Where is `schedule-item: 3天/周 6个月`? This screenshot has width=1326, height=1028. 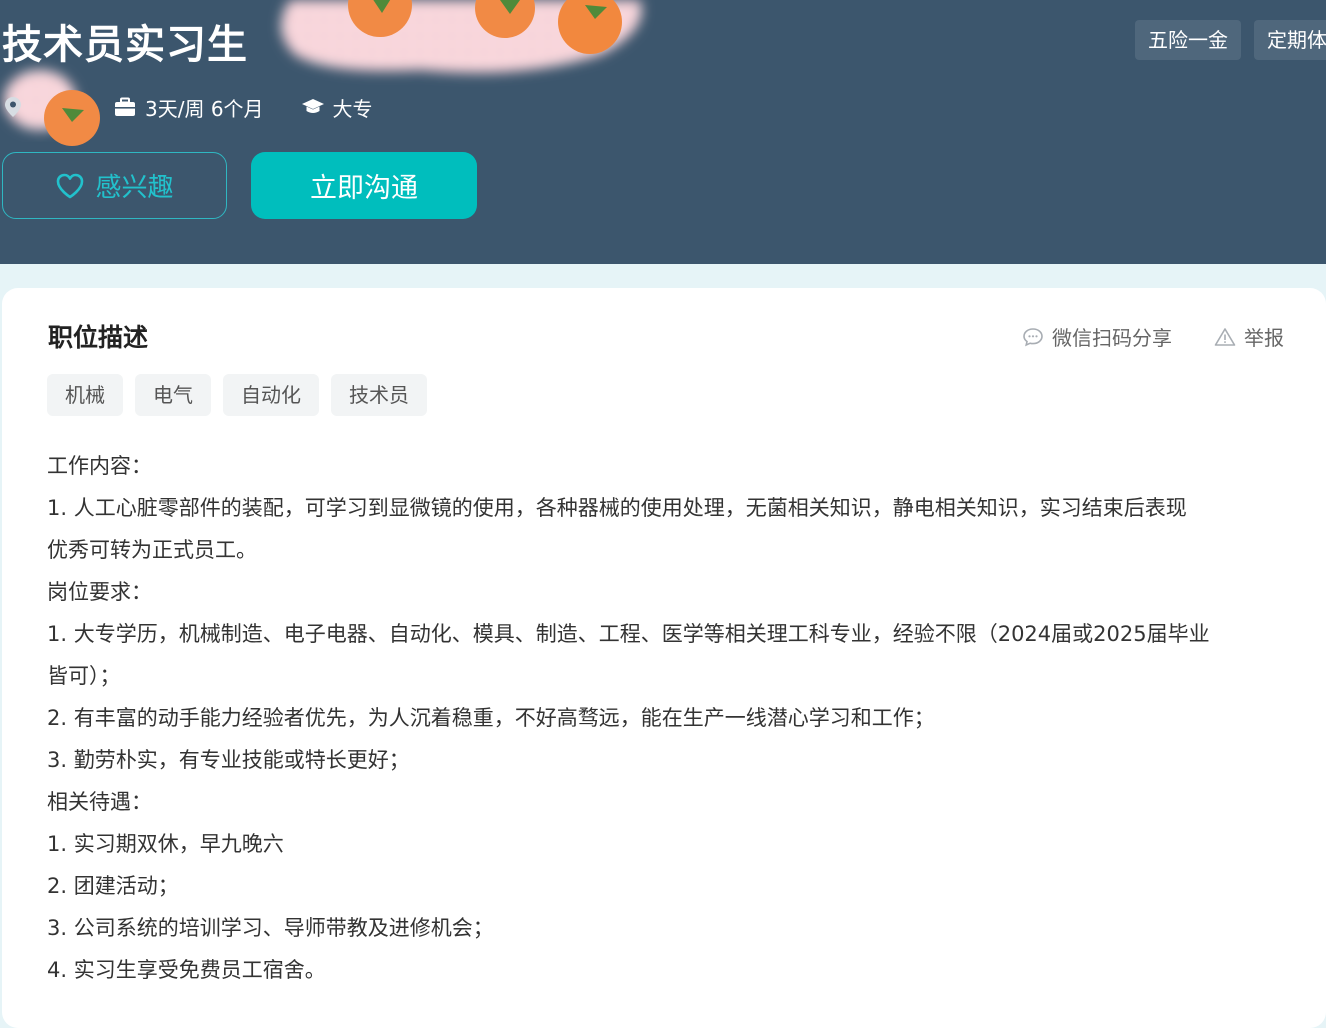 schedule-item: 3天/周 6个月 is located at coordinates (189, 107).